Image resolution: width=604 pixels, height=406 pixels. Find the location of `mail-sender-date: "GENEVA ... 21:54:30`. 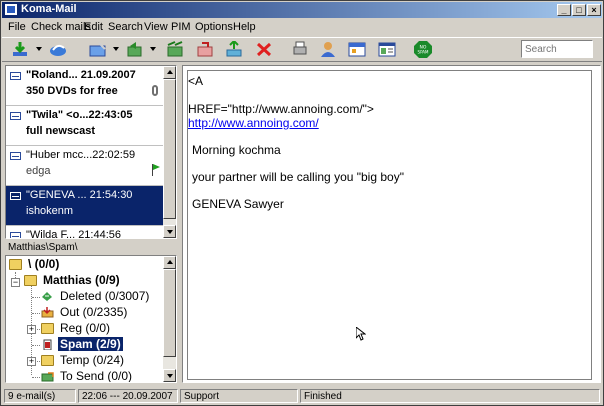

mail-sender-date: "GENEVA ... 21:54:30 is located at coordinates (79, 195).